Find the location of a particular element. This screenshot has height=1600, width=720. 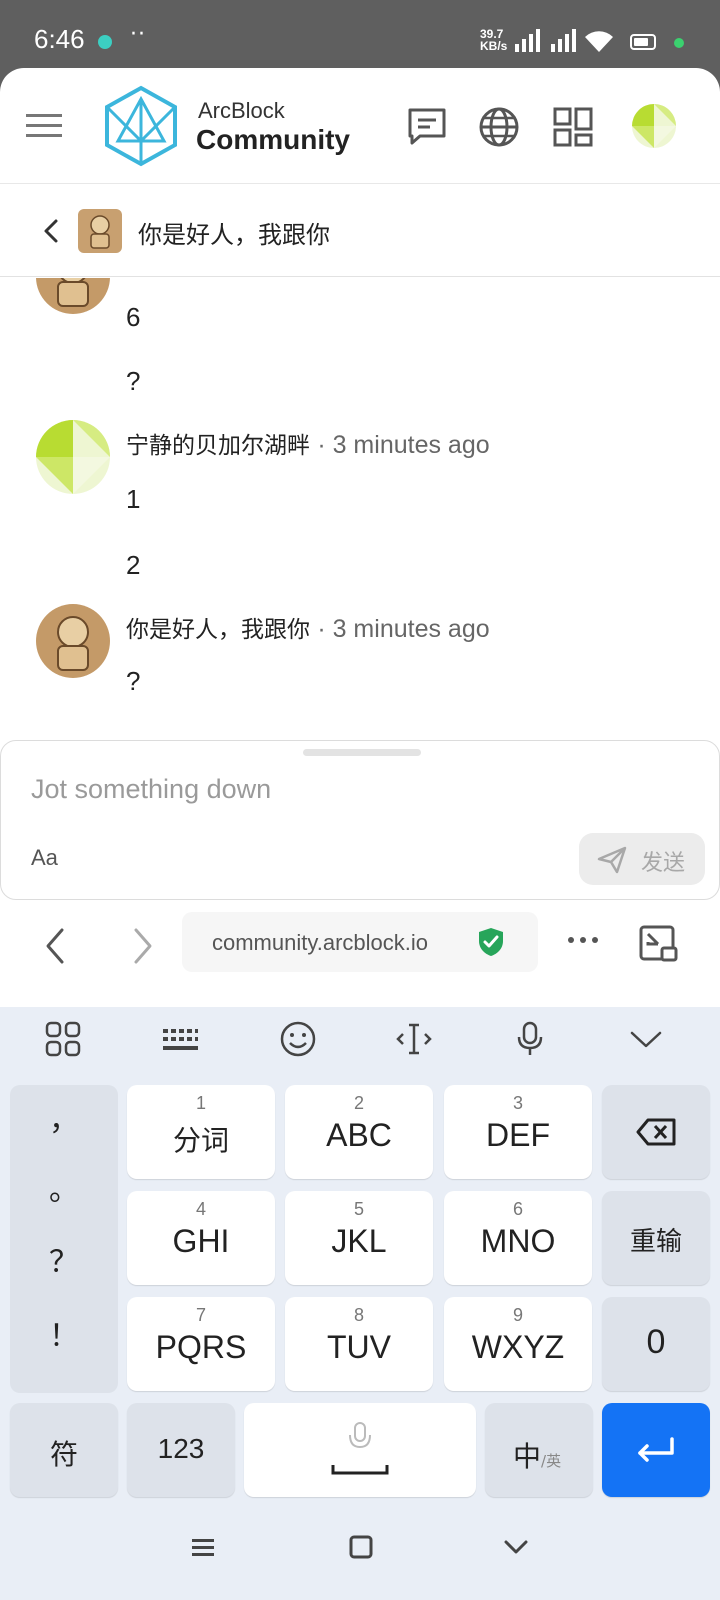

send-label: 发送 is located at coordinates (663, 862).